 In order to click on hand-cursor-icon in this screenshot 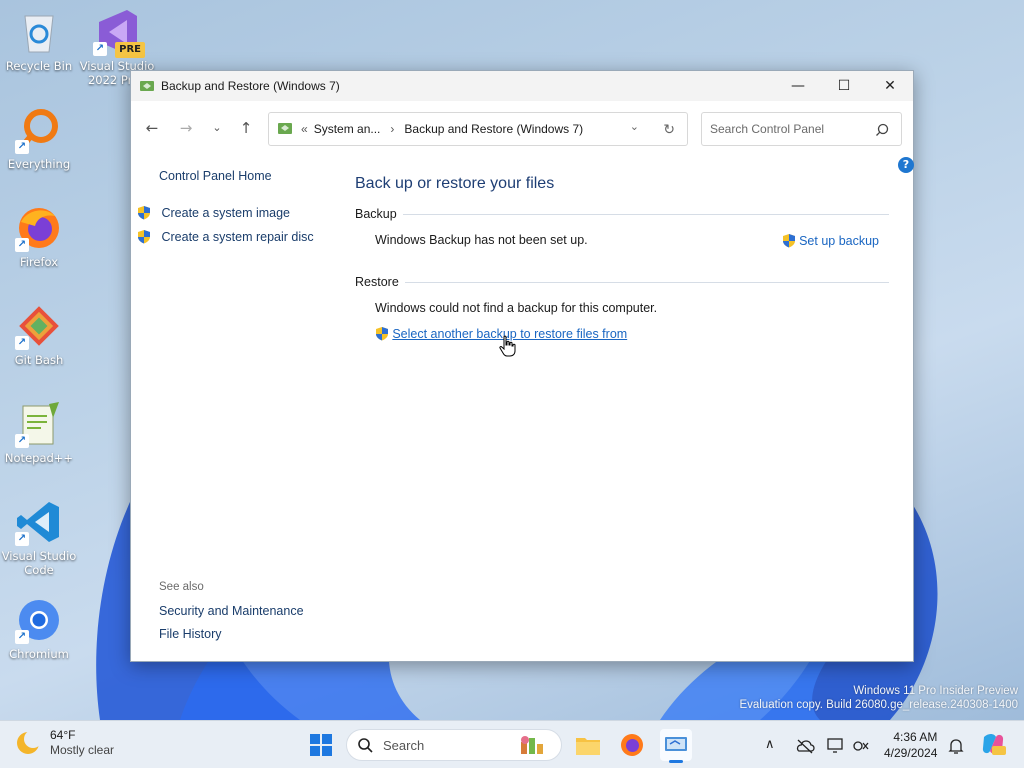, I will do `click(507, 346)`.